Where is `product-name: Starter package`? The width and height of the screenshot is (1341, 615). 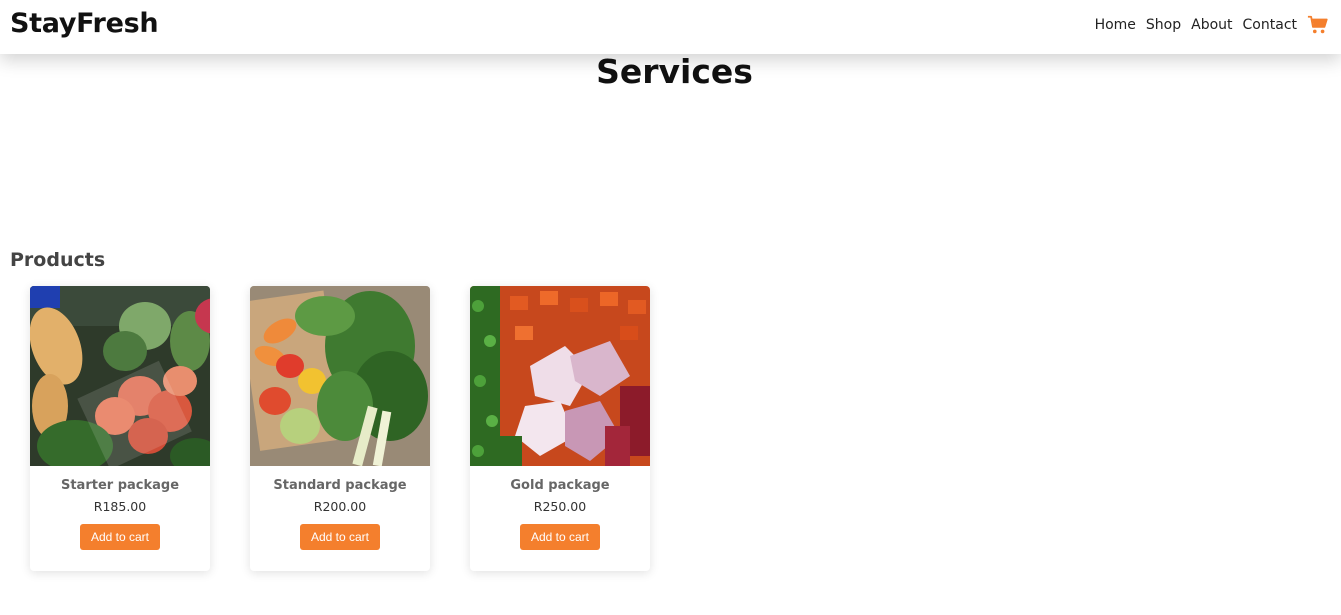 product-name: Starter package is located at coordinates (120, 485).